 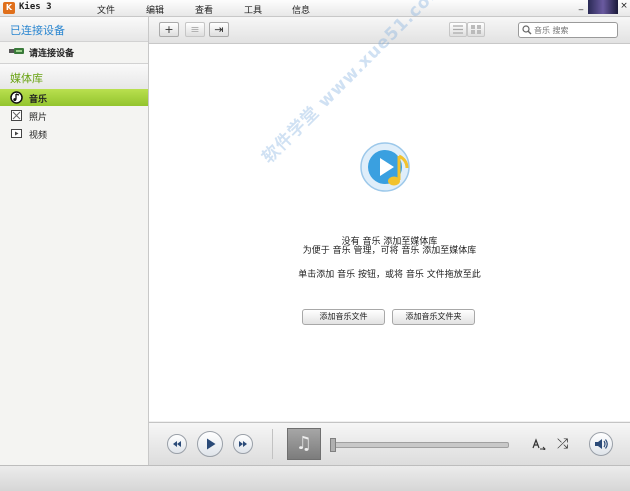 What do you see at coordinates (389, 275) in the screenshot?
I see `empty-hint: 单击添加 音乐 按钮，或将 音乐 文件拖放至此` at bounding box center [389, 275].